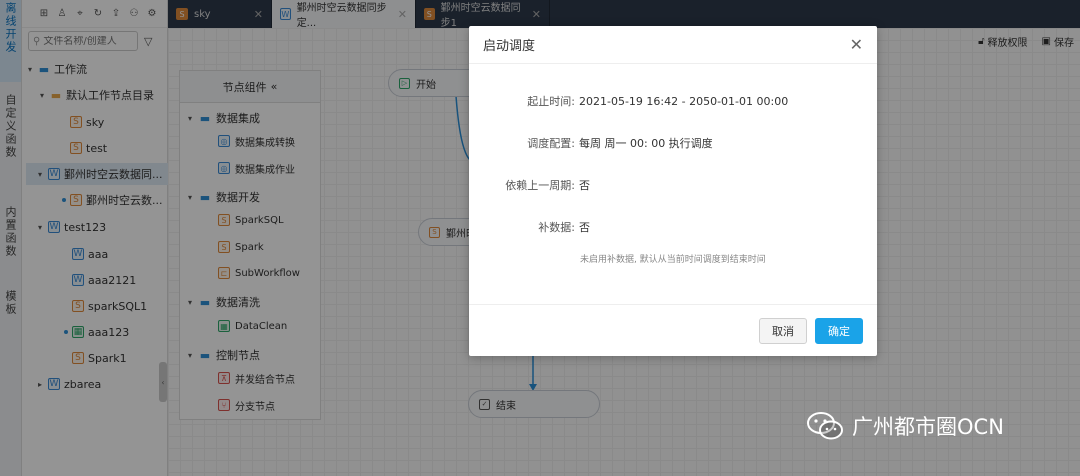 The image size is (1080, 476). I want to click on dialog-title: 启动调度, so click(509, 46).